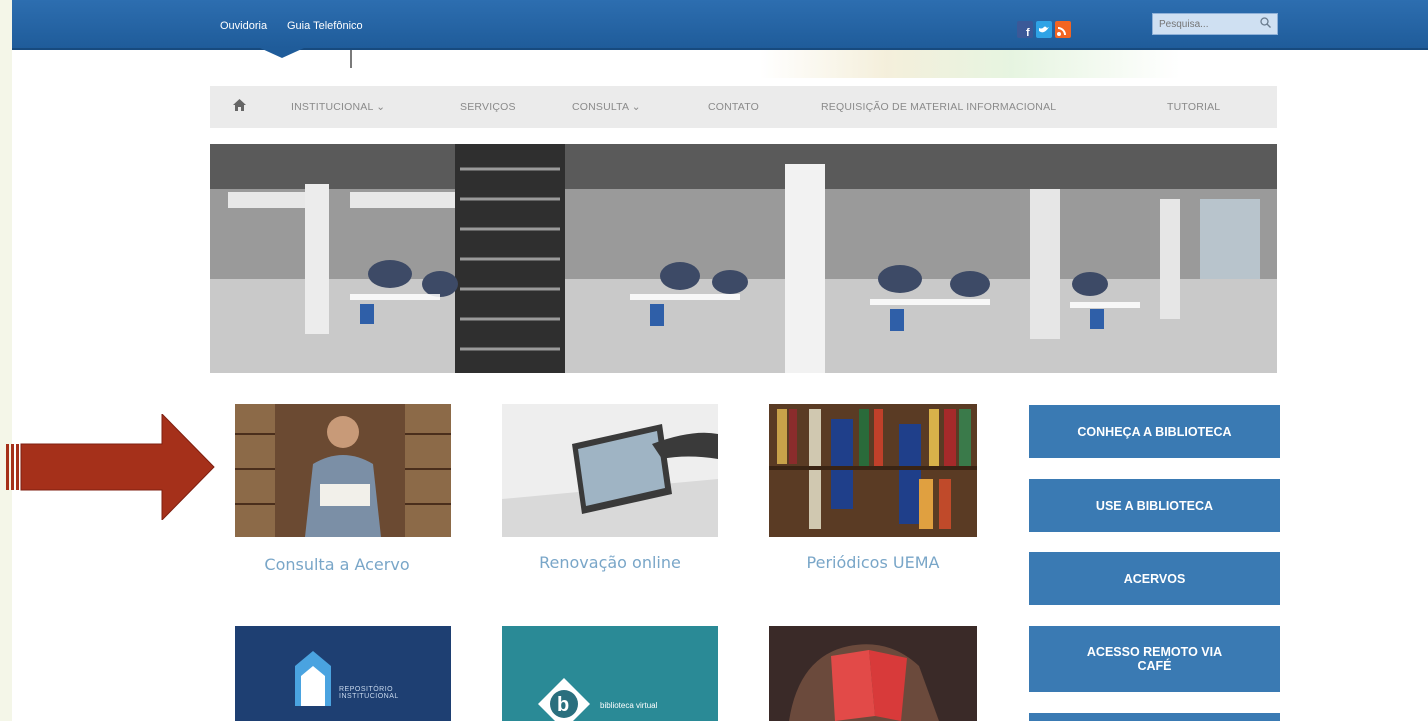  Describe the element at coordinates (606, 107) in the screenshot. I see `nav-consulta: CONSULTA ⌄` at that location.